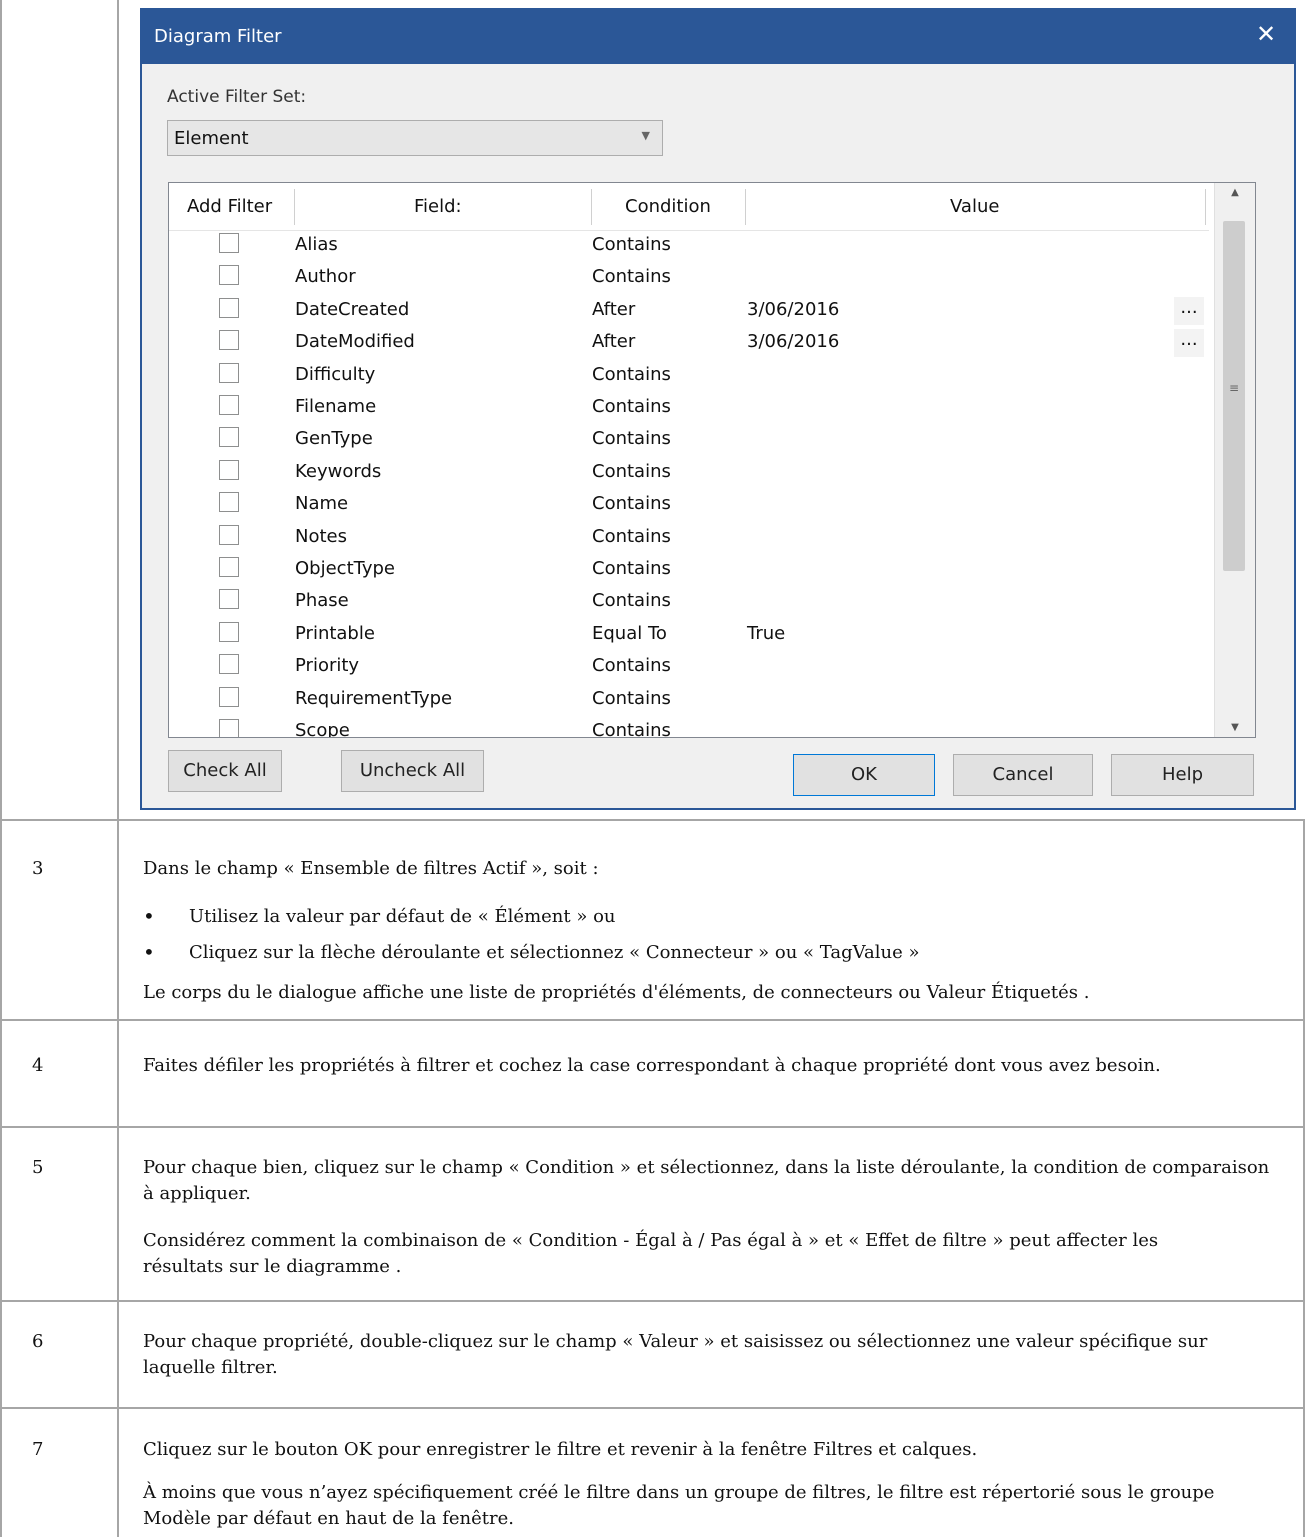 The height and width of the screenshot is (1537, 1305). Describe the element at coordinates (1235, 192) in the screenshot. I see `scroll-up-icon: ▲` at that location.